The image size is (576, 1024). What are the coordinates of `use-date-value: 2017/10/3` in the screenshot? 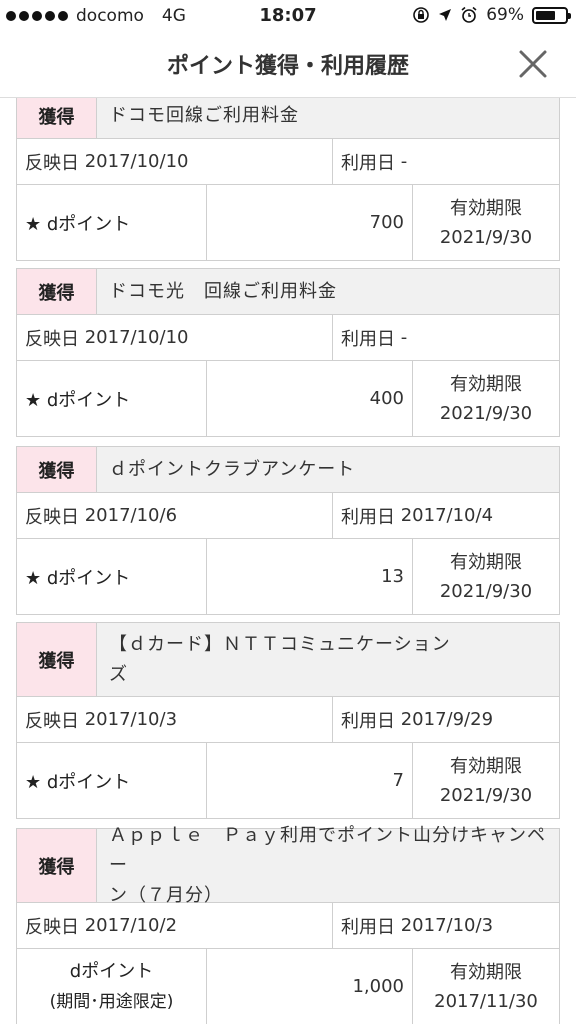 It's located at (447, 925).